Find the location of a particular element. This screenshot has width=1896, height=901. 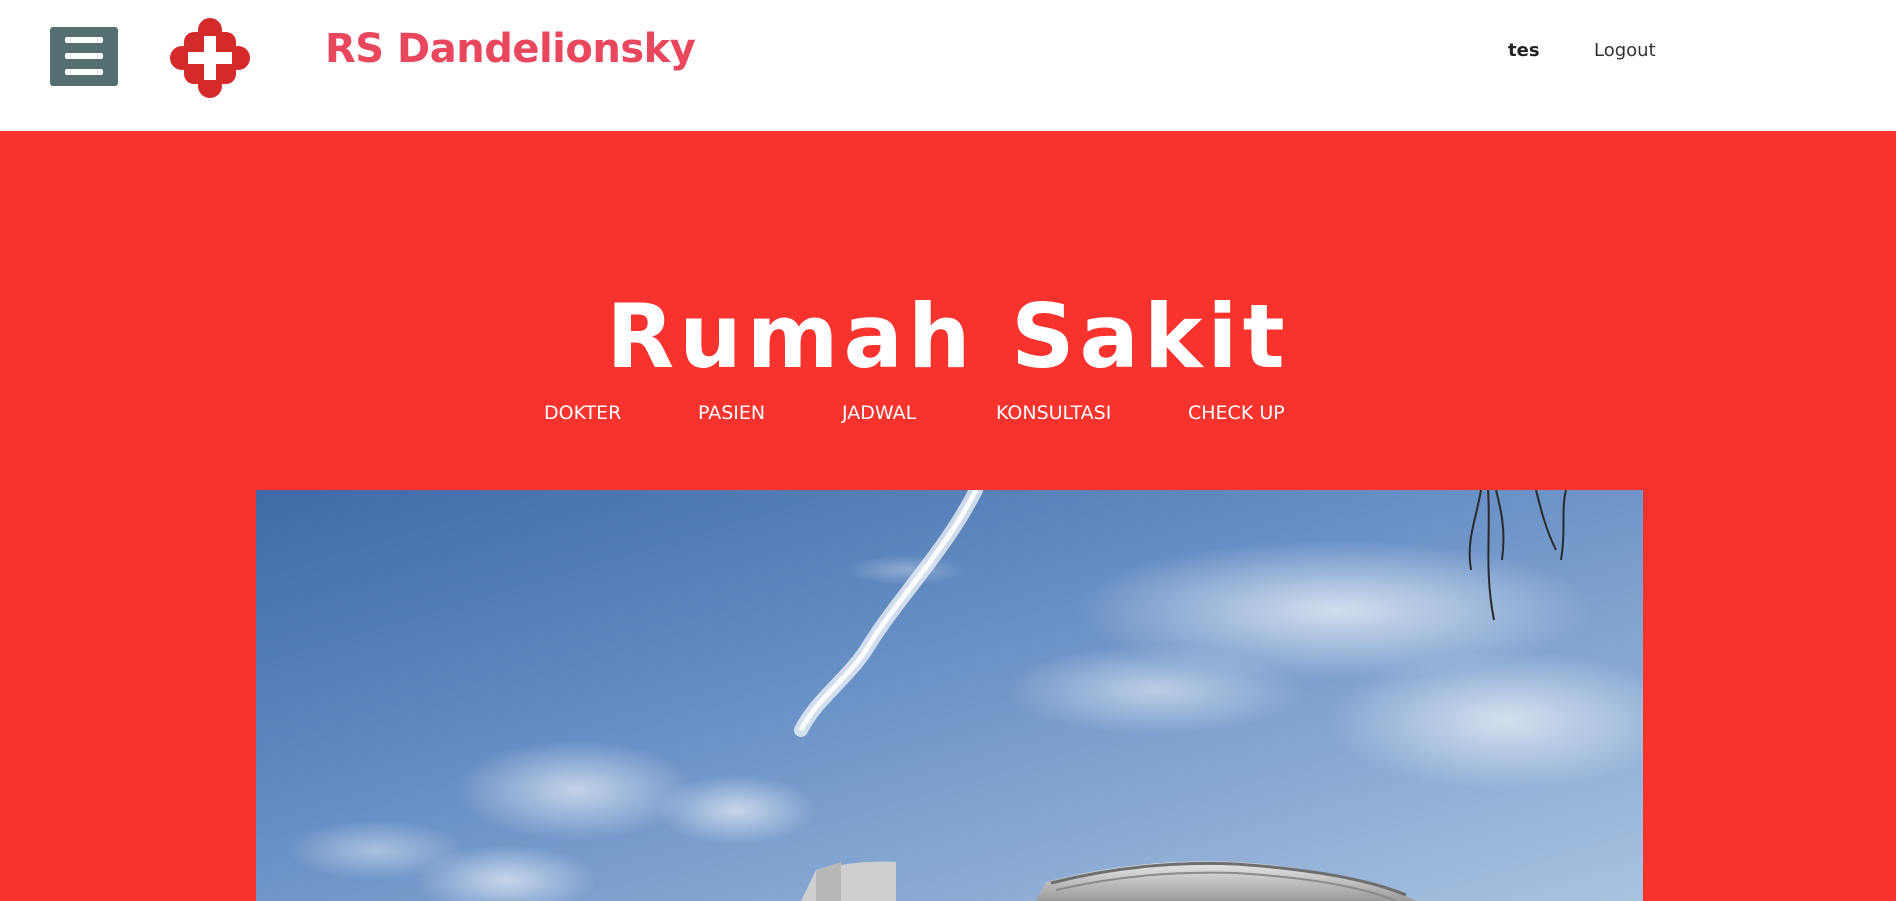

brand-name: RS Dandelionsky is located at coordinates (510, 49).